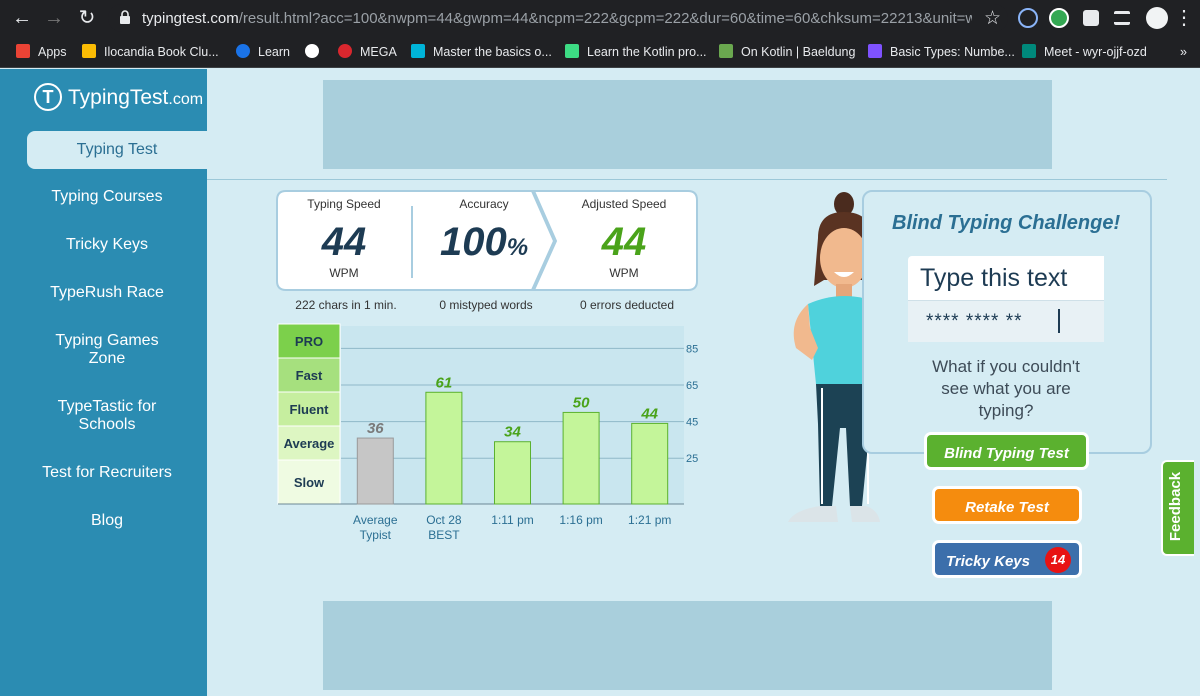 Image resolution: width=1200 pixels, height=696 pixels. I want to click on google-icon, so click(312, 51).